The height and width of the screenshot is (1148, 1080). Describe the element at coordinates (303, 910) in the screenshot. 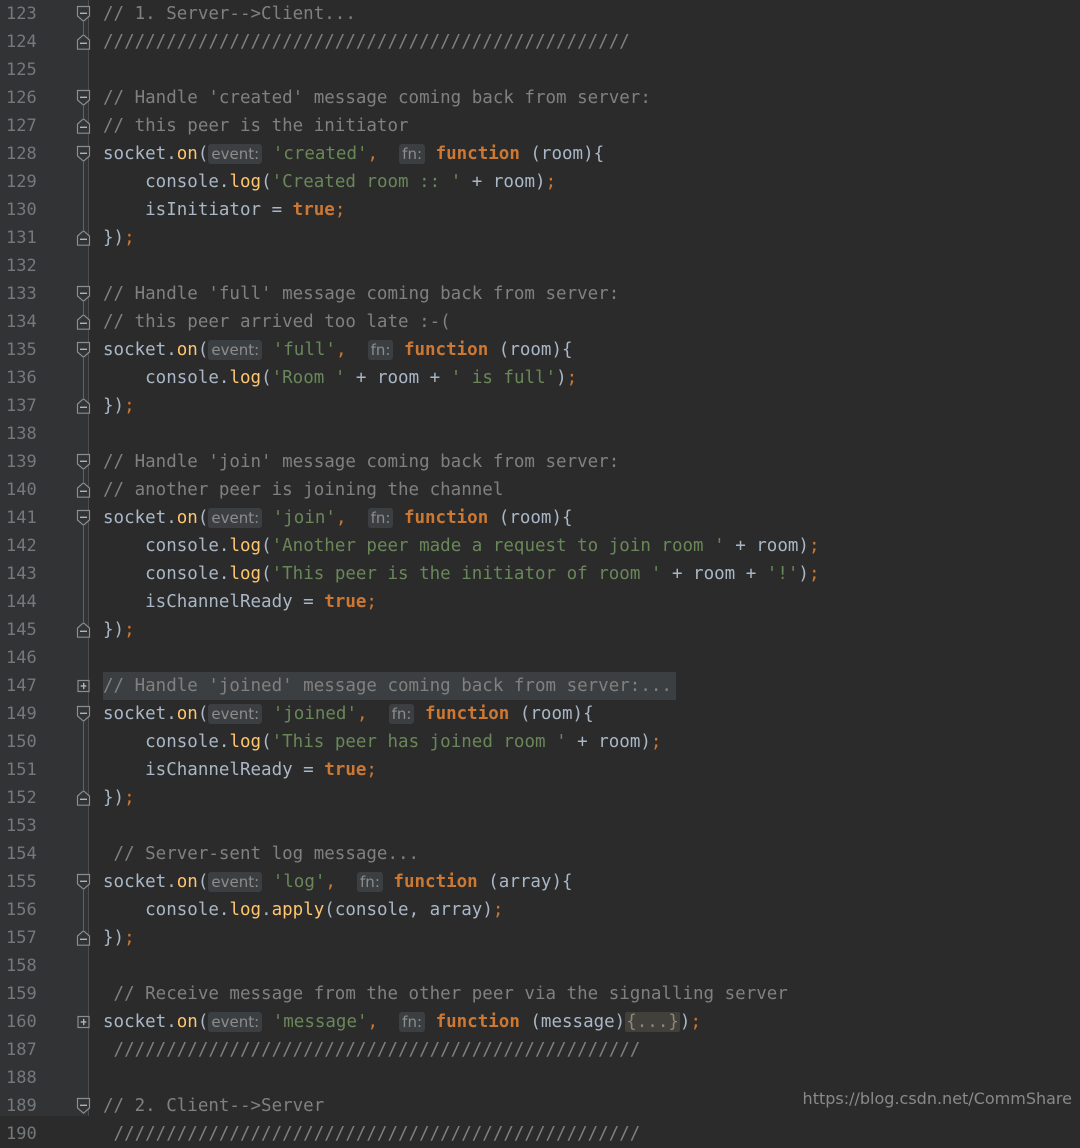

I see `code-text: console.log.apply(console, array);` at that location.